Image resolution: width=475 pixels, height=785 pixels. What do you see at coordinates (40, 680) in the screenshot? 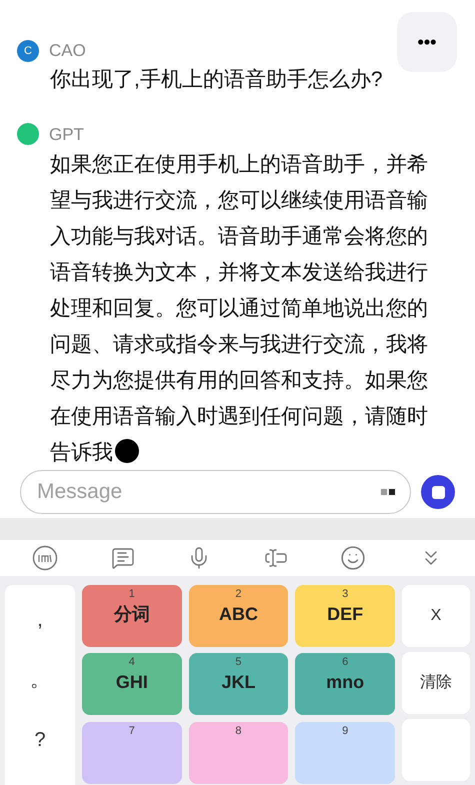
I see `punctuation-key: 。` at bounding box center [40, 680].